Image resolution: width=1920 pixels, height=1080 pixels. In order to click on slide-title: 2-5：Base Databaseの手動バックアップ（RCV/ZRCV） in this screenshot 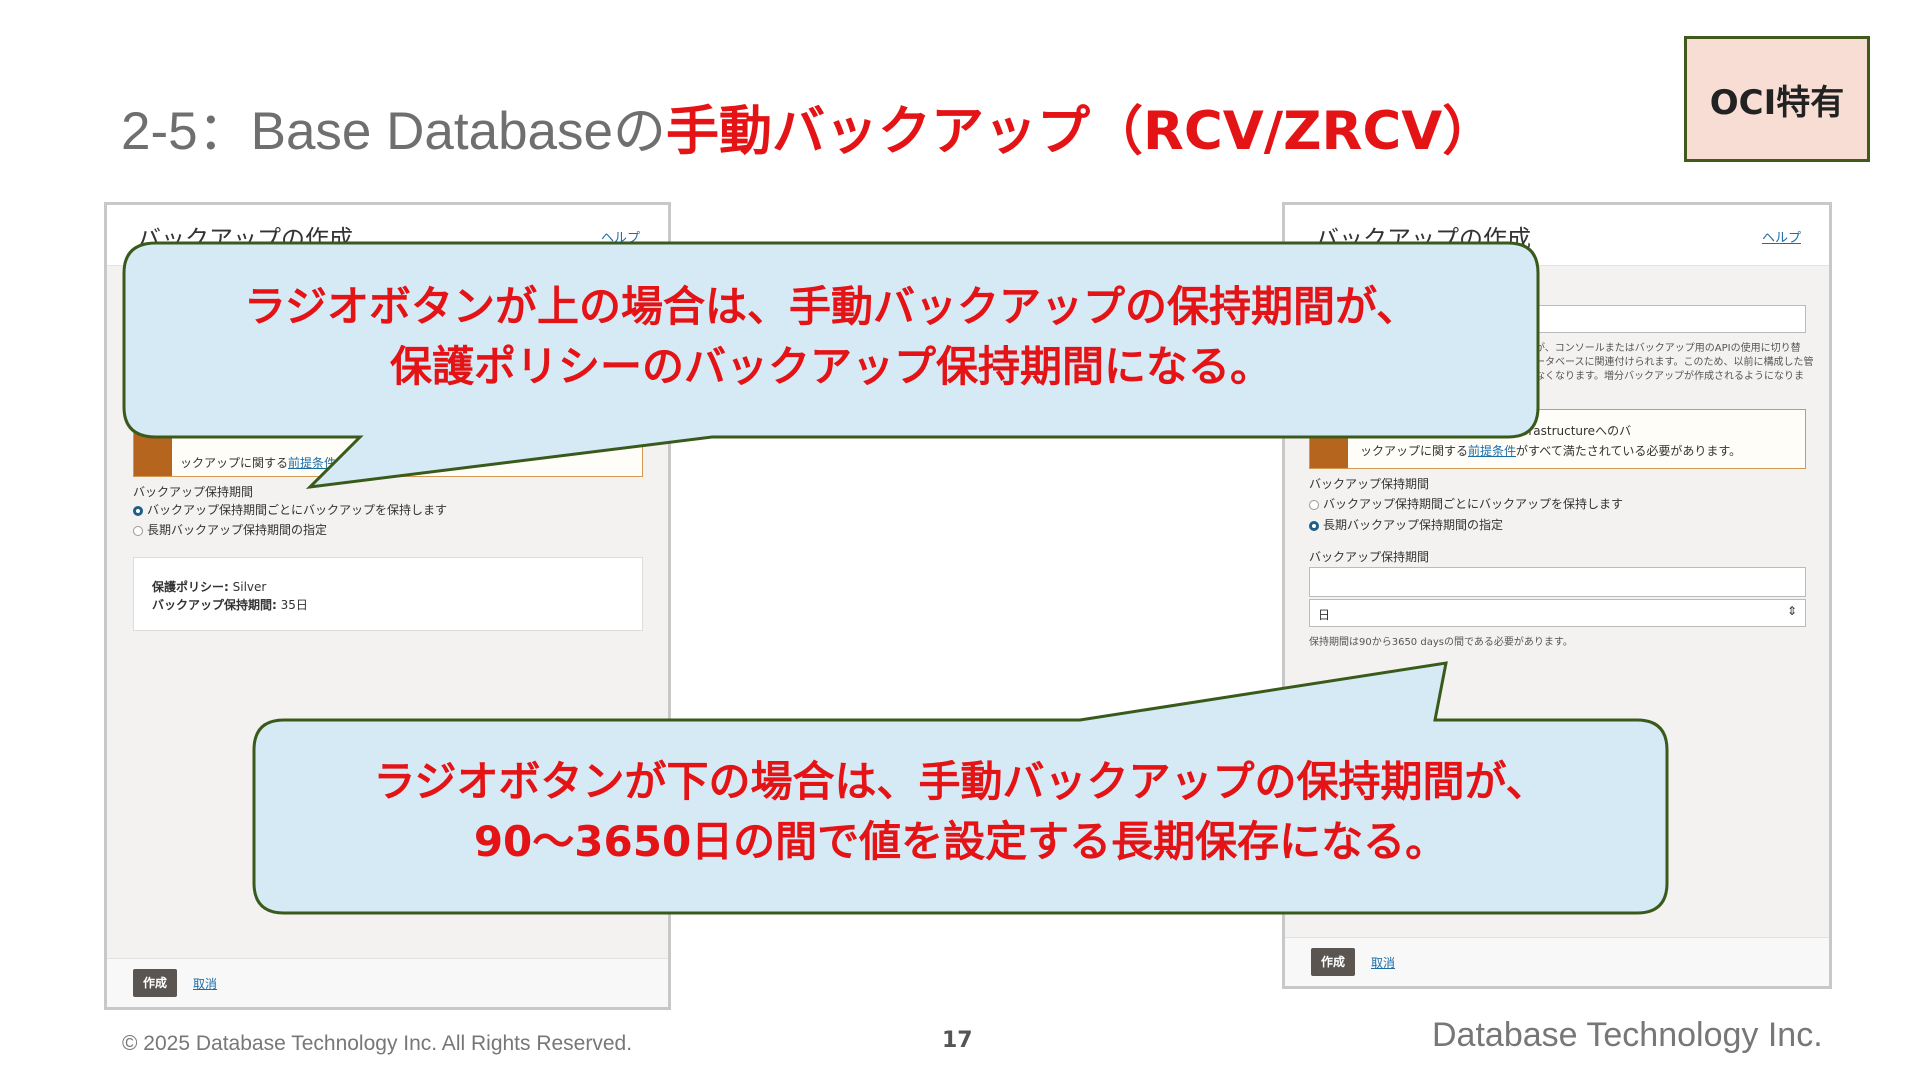, I will do `click(808, 132)`.